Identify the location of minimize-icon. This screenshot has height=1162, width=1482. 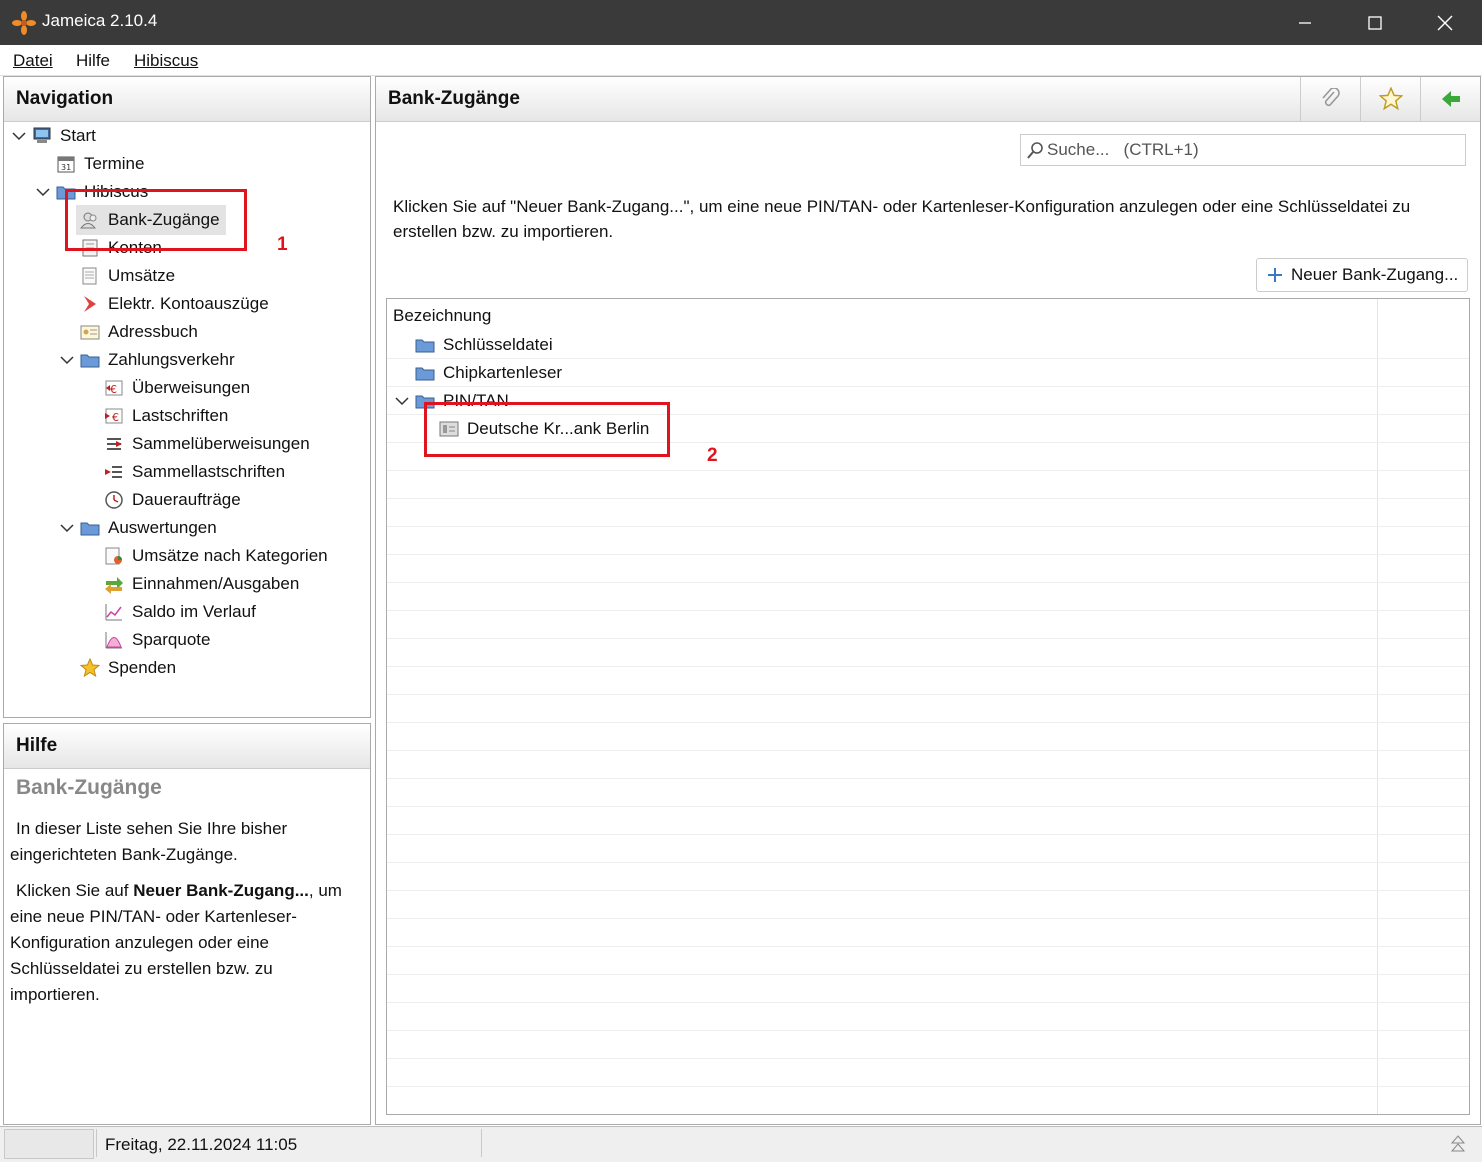
(1305, 22).